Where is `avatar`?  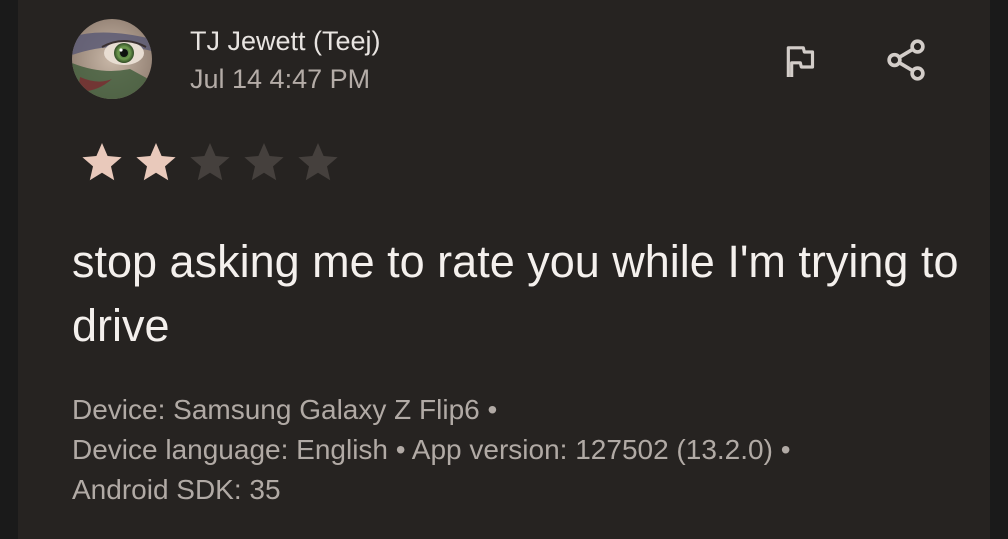 avatar is located at coordinates (112, 59).